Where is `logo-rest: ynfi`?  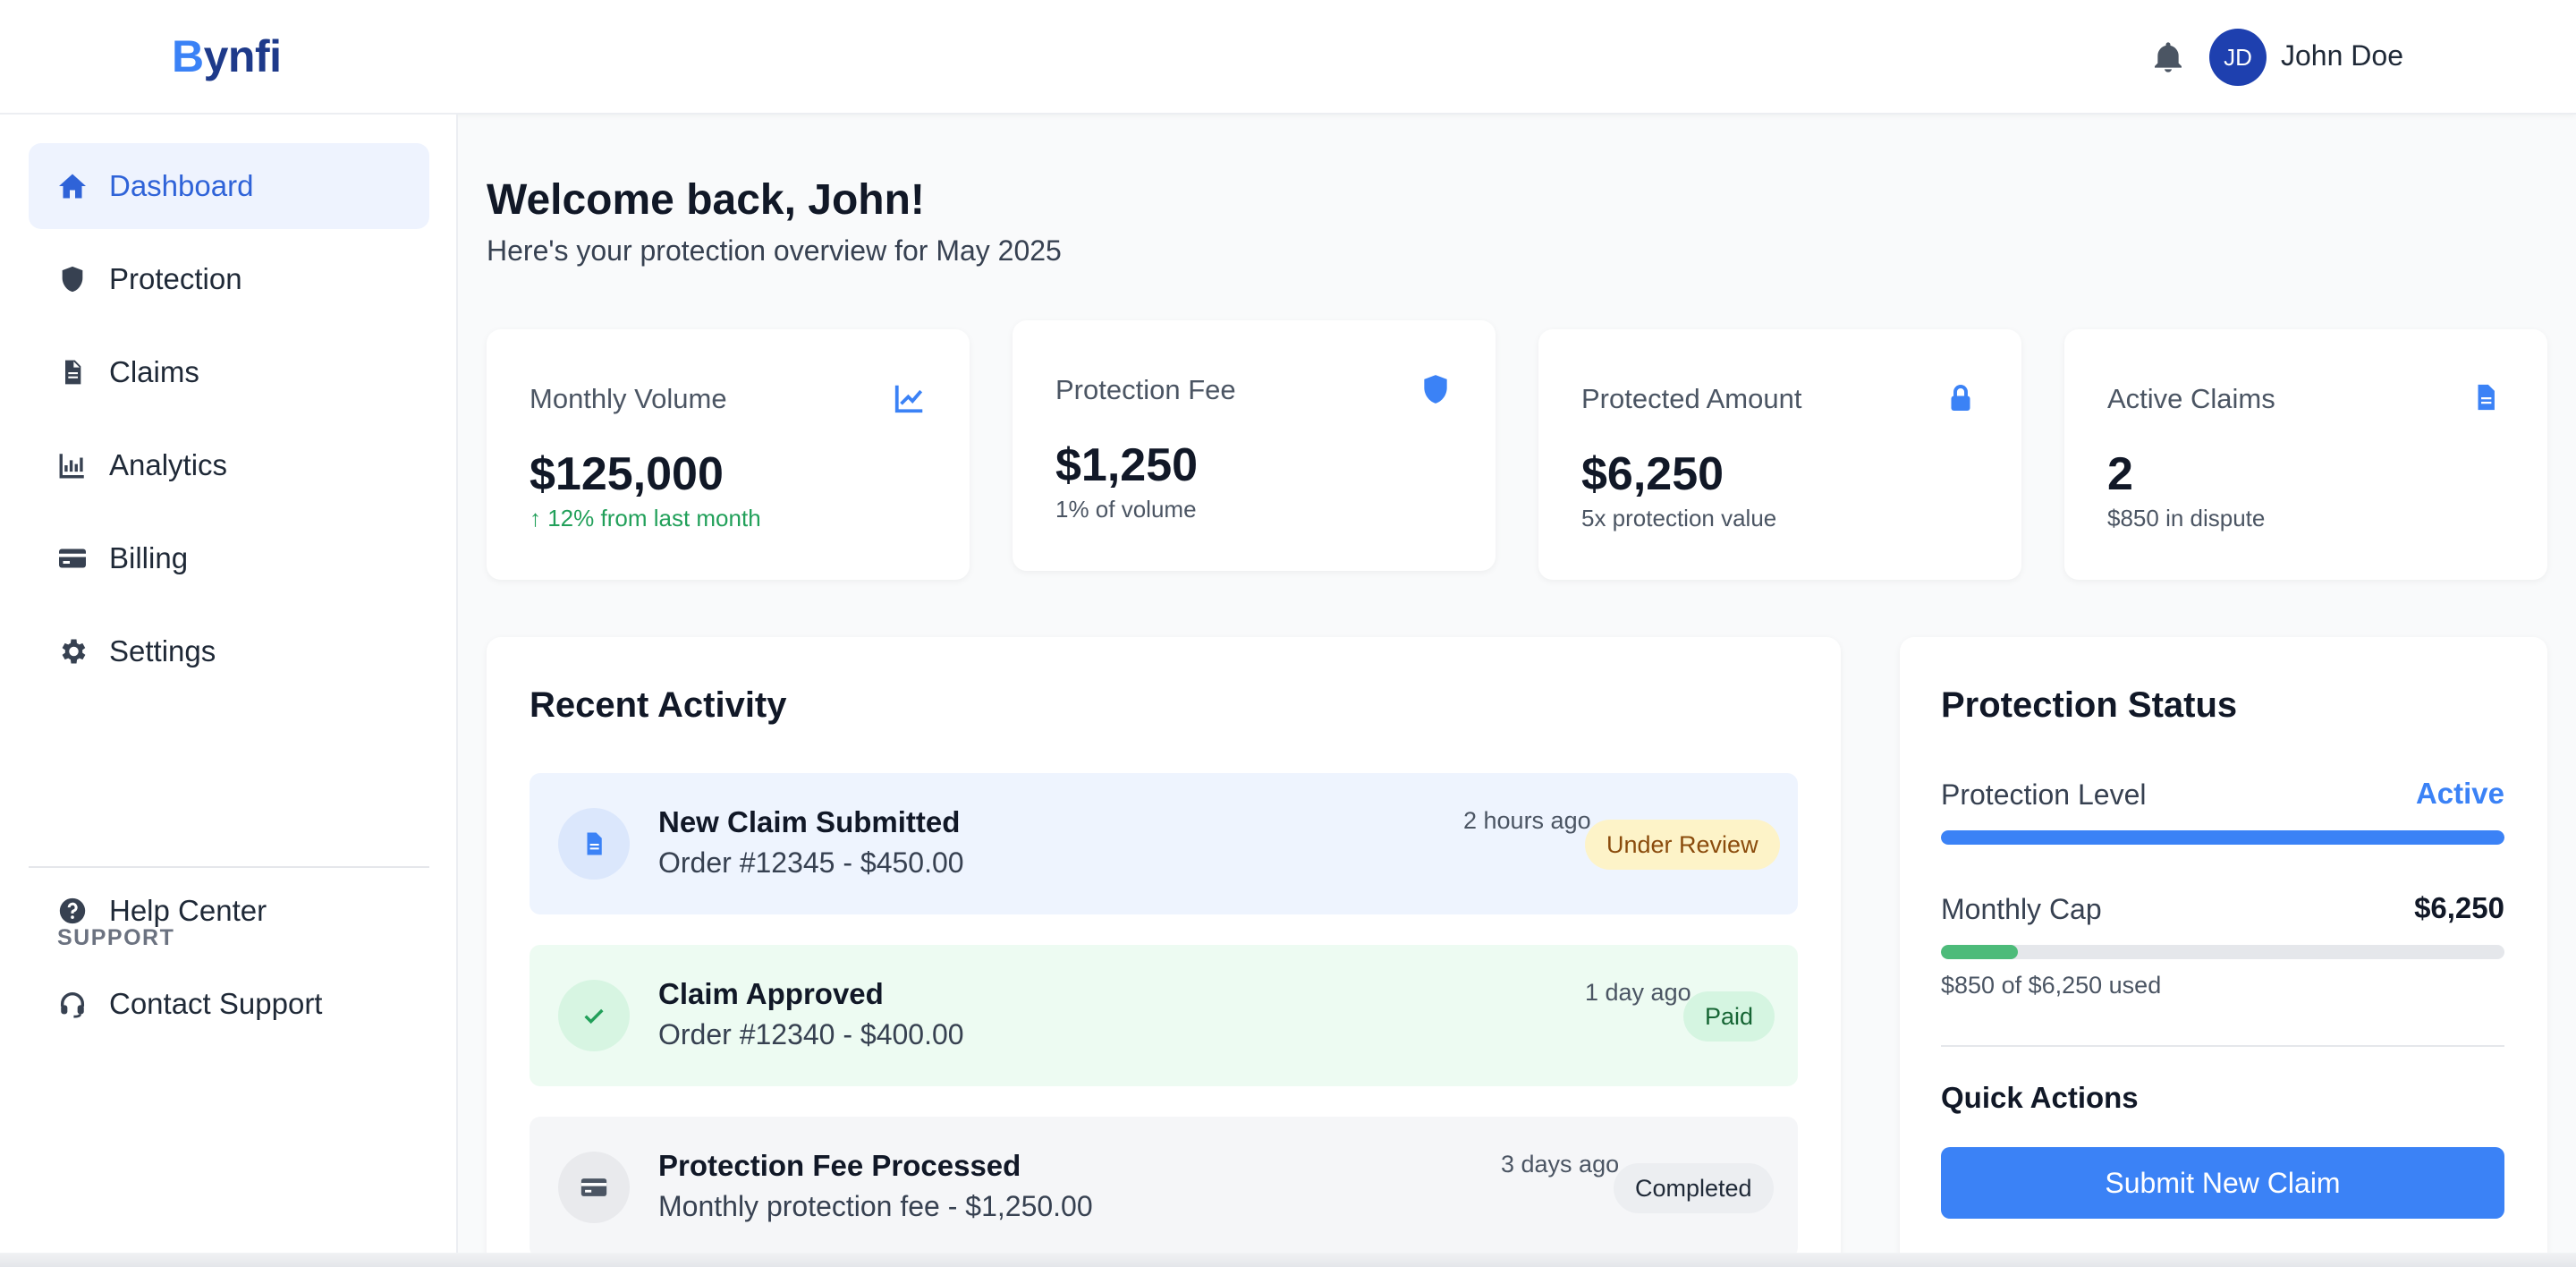 logo-rest: ynfi is located at coordinates (242, 56).